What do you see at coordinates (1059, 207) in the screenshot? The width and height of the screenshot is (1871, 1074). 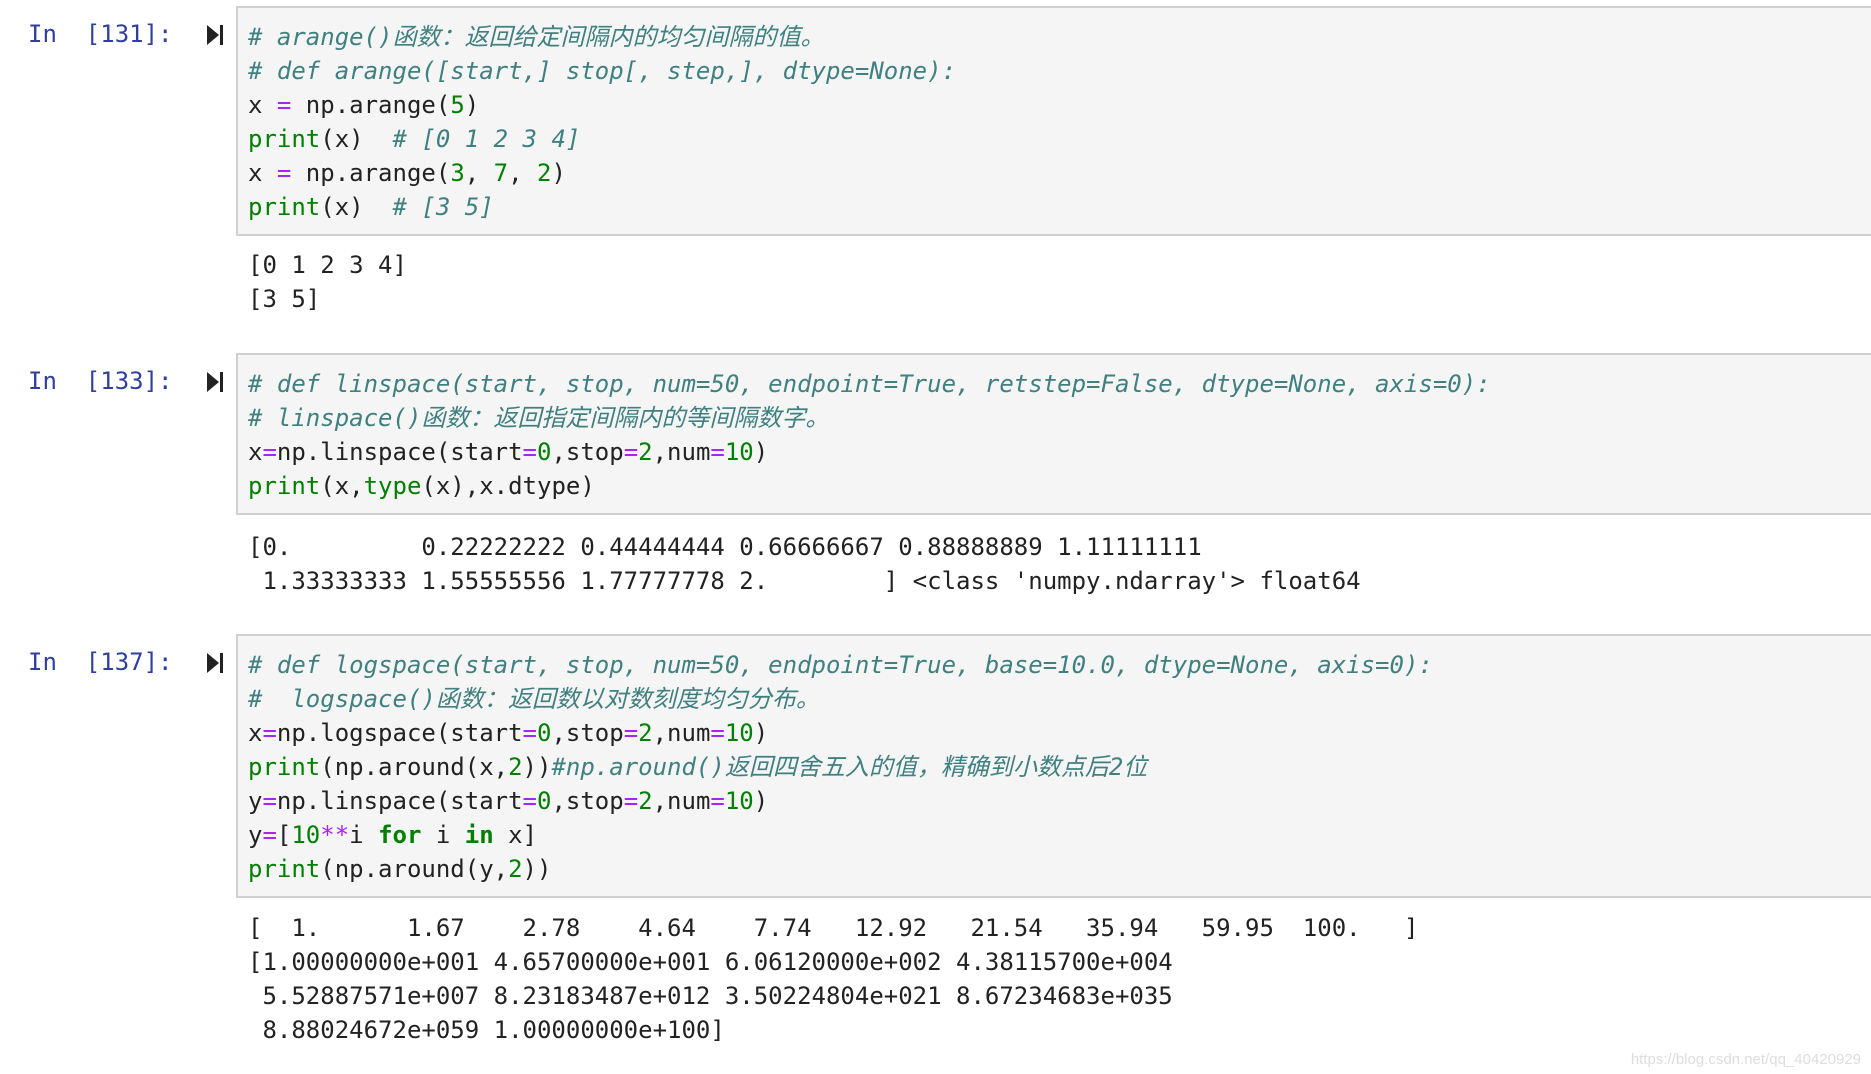 I see `code-line: print(x) # [3 5]` at bounding box center [1059, 207].